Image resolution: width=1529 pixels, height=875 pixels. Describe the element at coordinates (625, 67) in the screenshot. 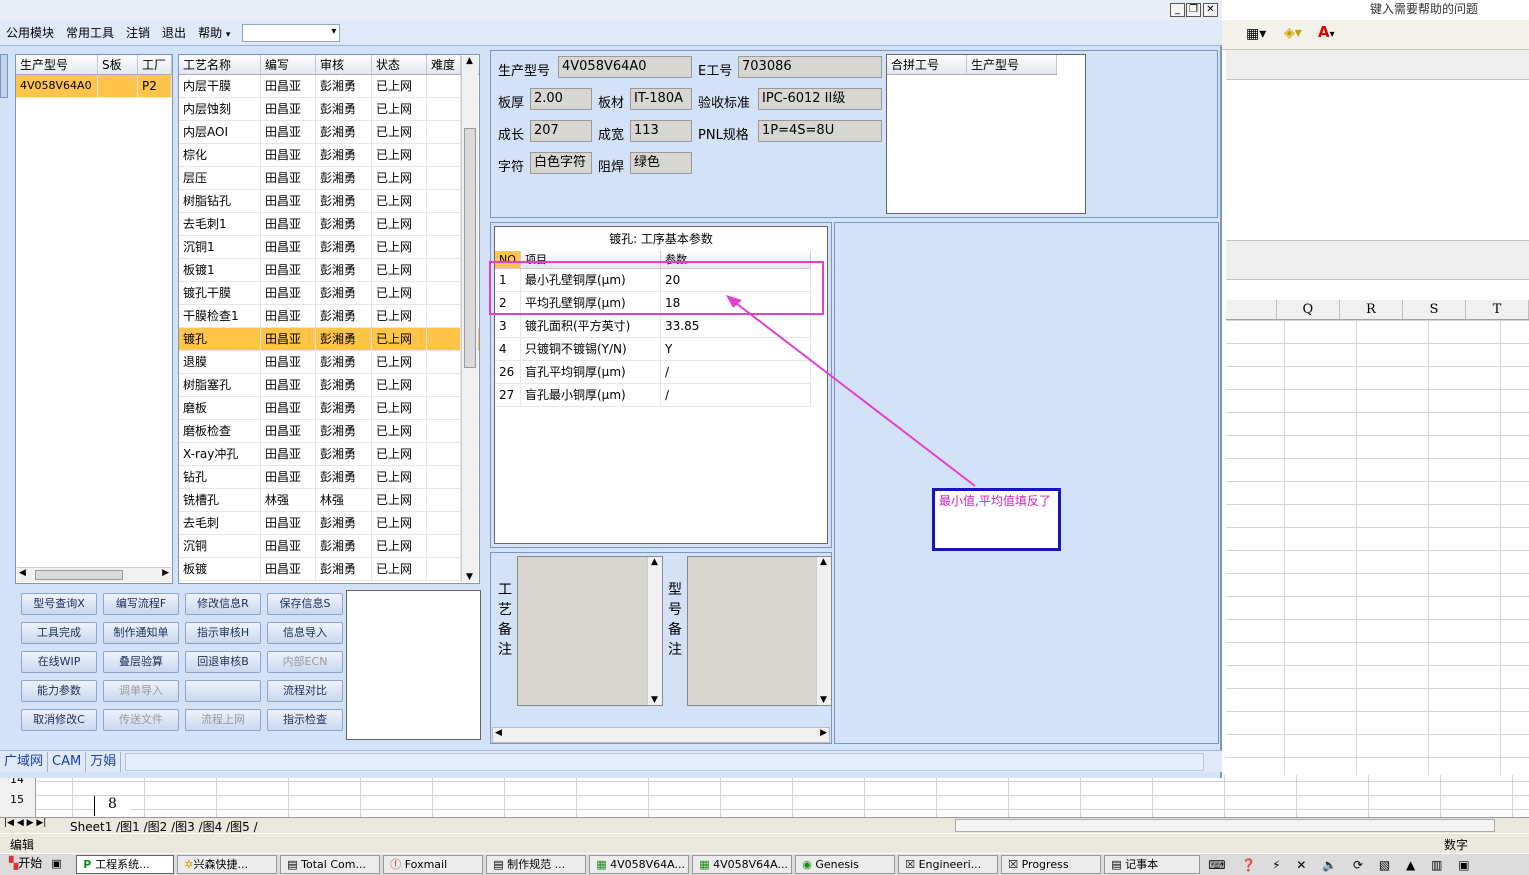

I see `model-field: 4V058V64A0` at that location.